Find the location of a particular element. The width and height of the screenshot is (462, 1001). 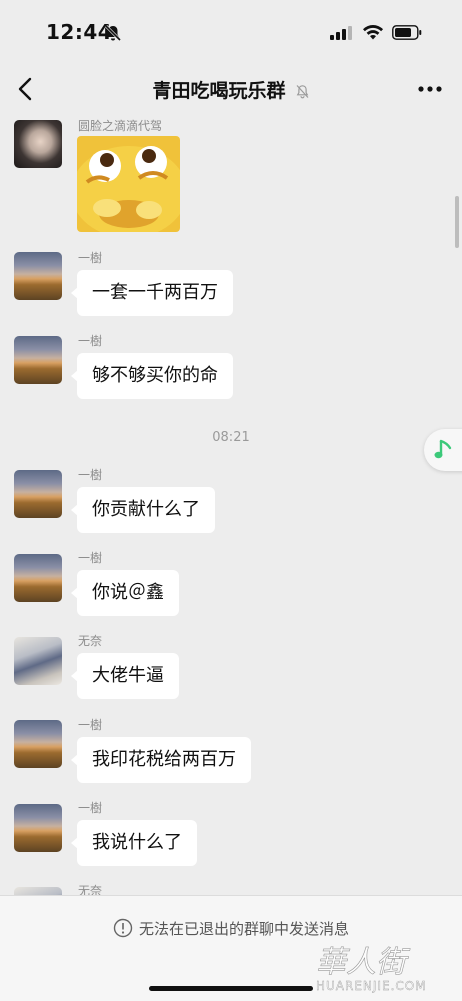

mute-bell-icon is located at coordinates (302, 92).